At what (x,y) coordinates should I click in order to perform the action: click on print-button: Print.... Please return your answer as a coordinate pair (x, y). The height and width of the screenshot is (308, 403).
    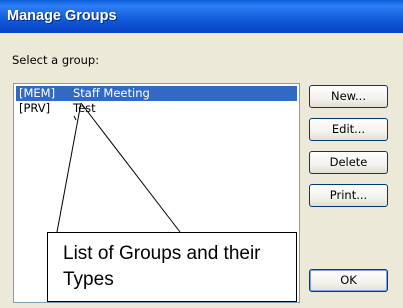
    Looking at the image, I should click on (348, 195).